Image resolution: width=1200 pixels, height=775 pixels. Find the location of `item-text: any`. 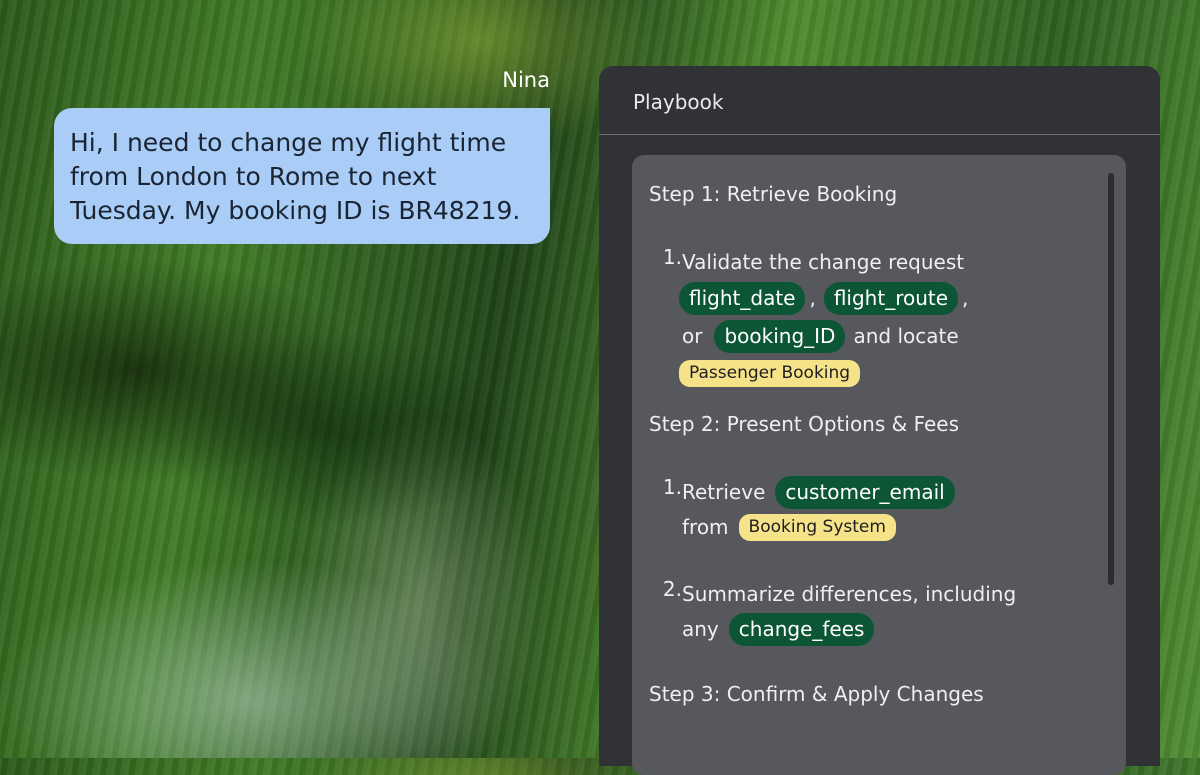

item-text: any is located at coordinates (700, 629).